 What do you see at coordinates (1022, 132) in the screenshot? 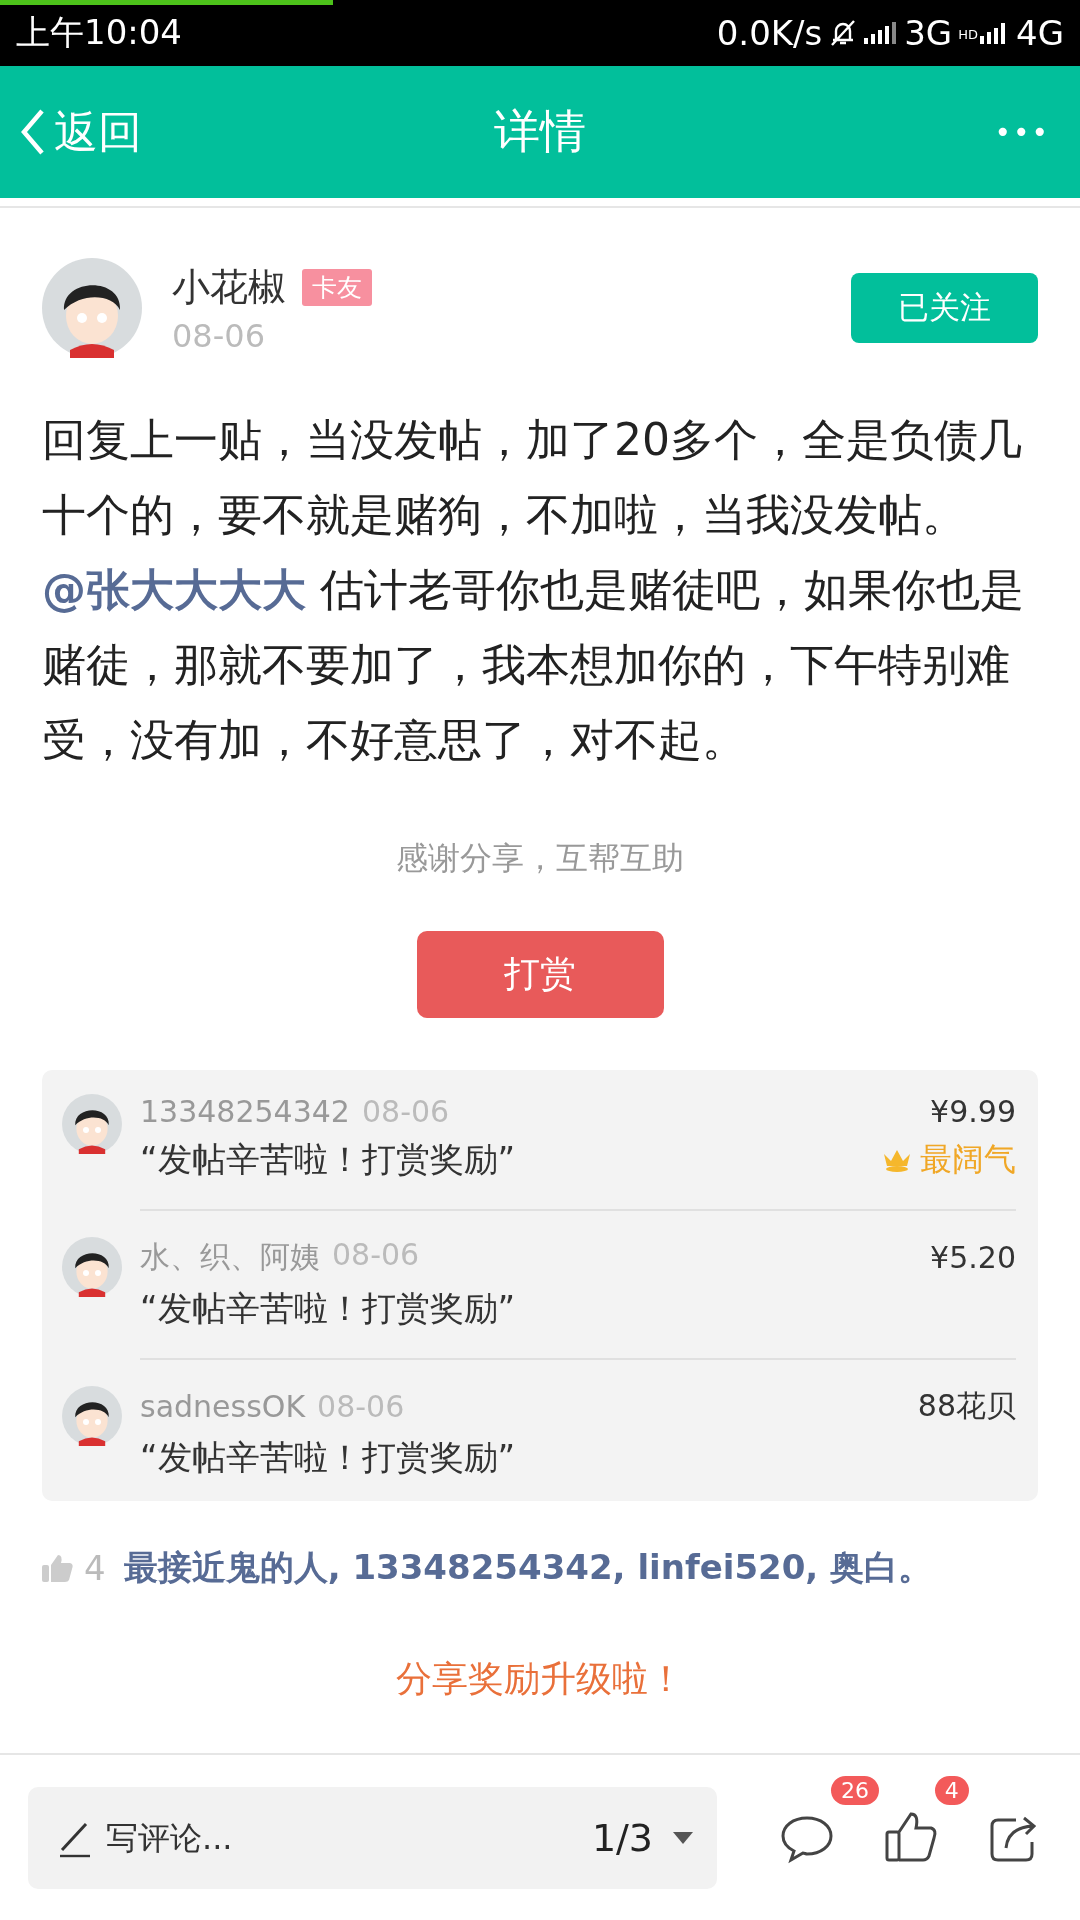
I see `more-button: •••` at bounding box center [1022, 132].